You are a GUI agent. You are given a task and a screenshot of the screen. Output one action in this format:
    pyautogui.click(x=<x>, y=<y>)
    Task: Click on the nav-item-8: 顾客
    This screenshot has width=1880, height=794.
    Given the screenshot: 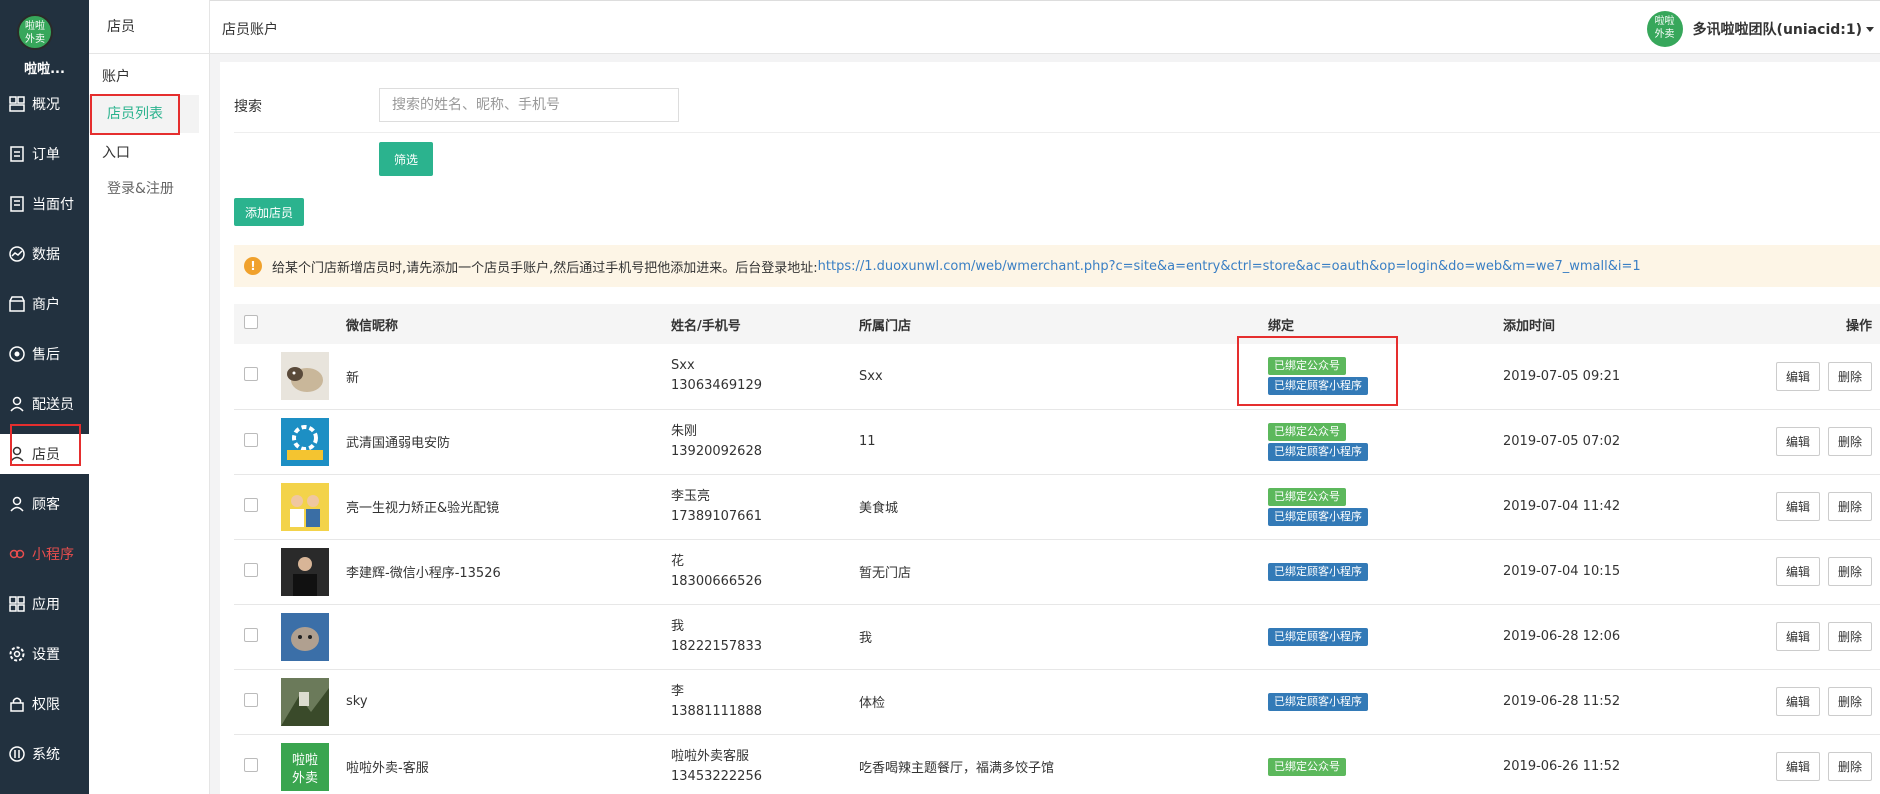 What is the action you would take?
    pyautogui.click(x=44, y=504)
    